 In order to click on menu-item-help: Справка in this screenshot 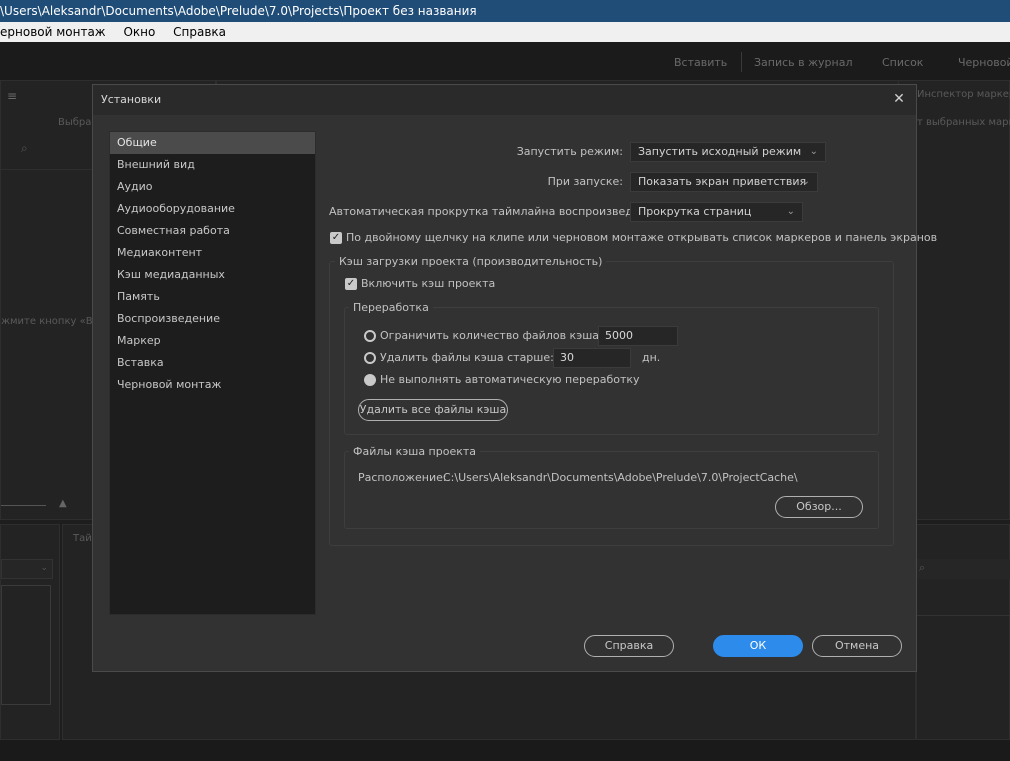, I will do `click(199, 32)`.